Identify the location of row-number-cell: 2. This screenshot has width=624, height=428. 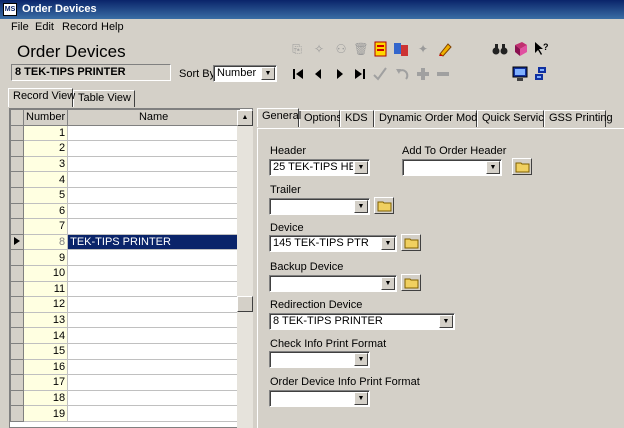
(45, 148).